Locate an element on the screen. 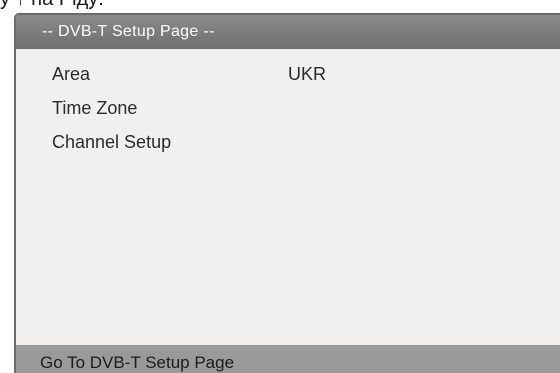 This screenshot has width=560, height=373. setup-menu: Area UKR Time Zone Channel Setup is located at coordinates (189, 108).